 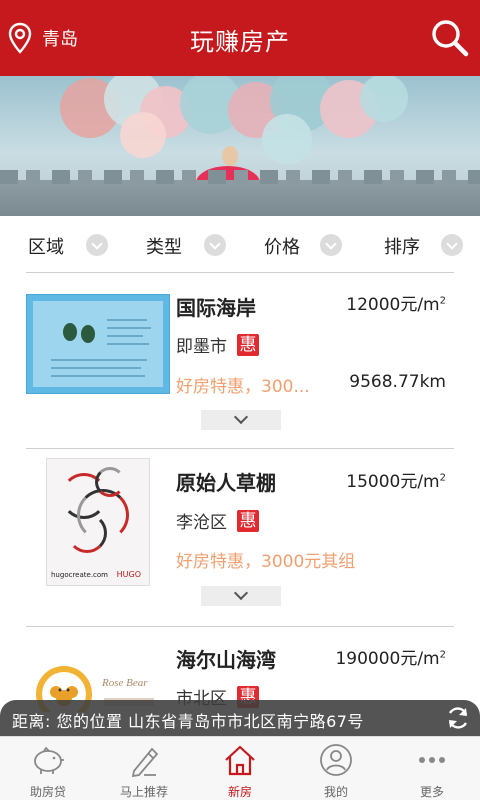 I want to click on listing-promo: 好房特惠，3000元其组, so click(x=266, y=562).